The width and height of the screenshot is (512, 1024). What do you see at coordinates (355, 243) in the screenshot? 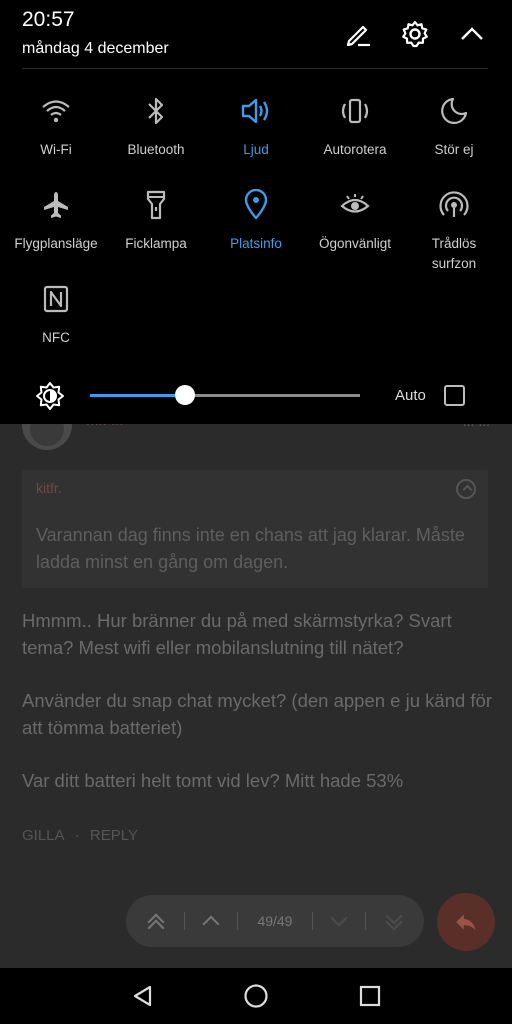
I see `tile-label: Ögonvänligt` at bounding box center [355, 243].